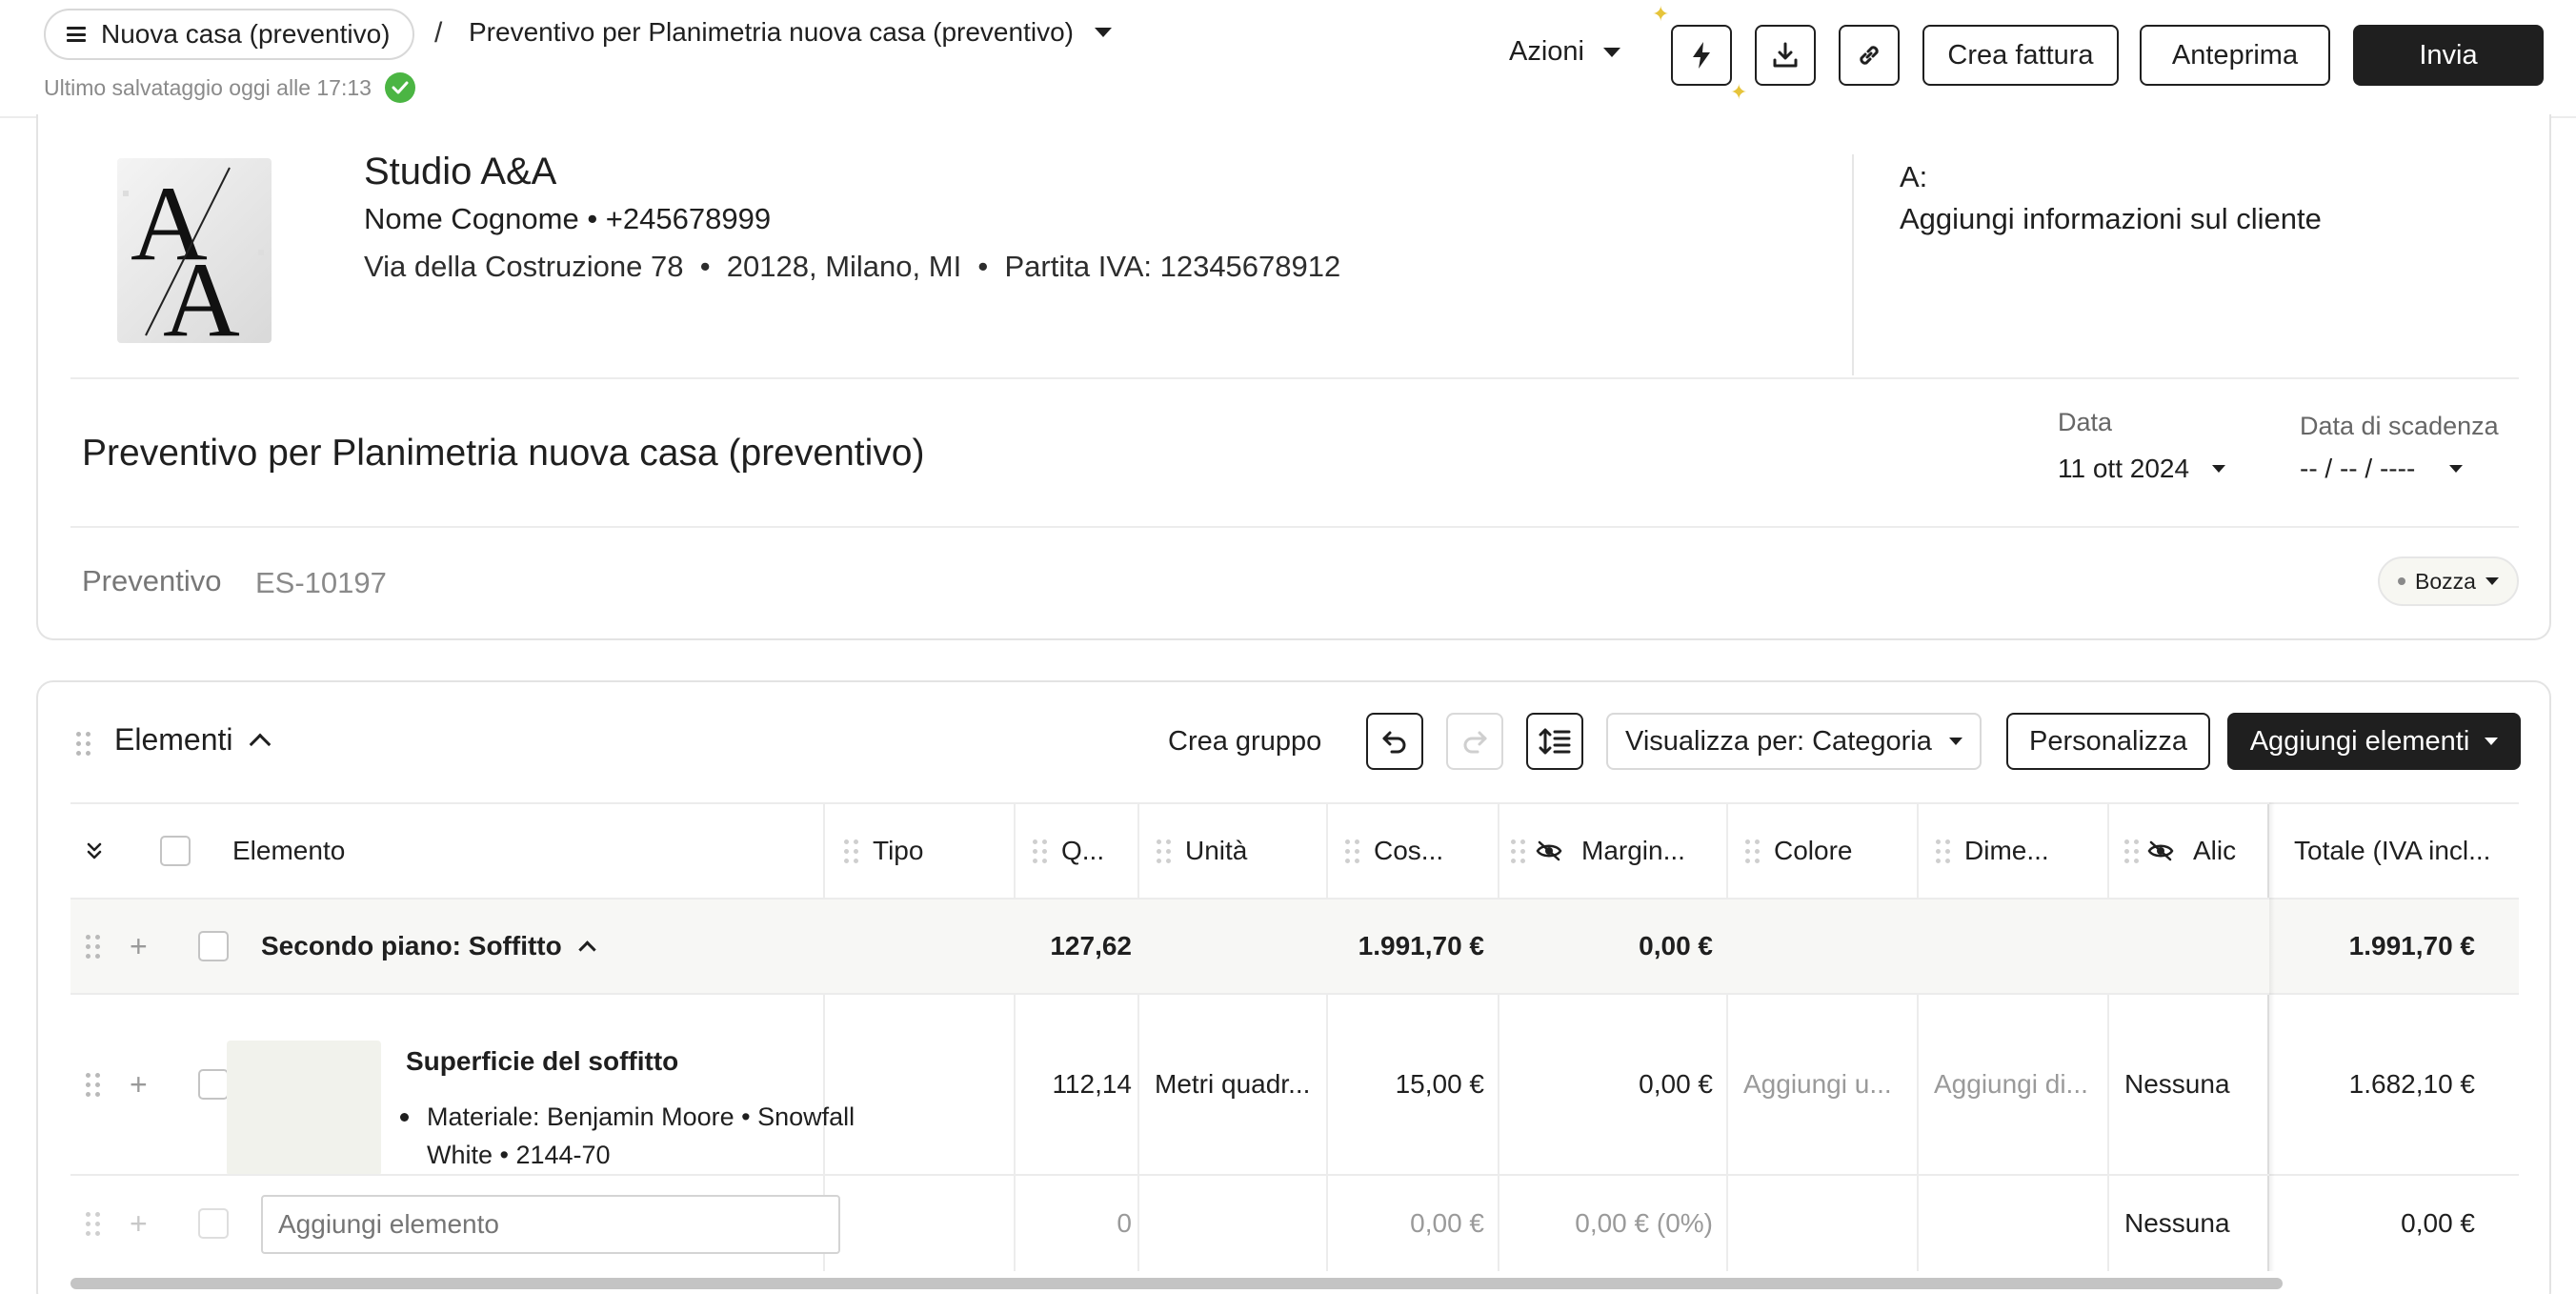 Image resolution: width=2576 pixels, height=1294 pixels. I want to click on logo-letter-bottom: A, so click(202, 292).